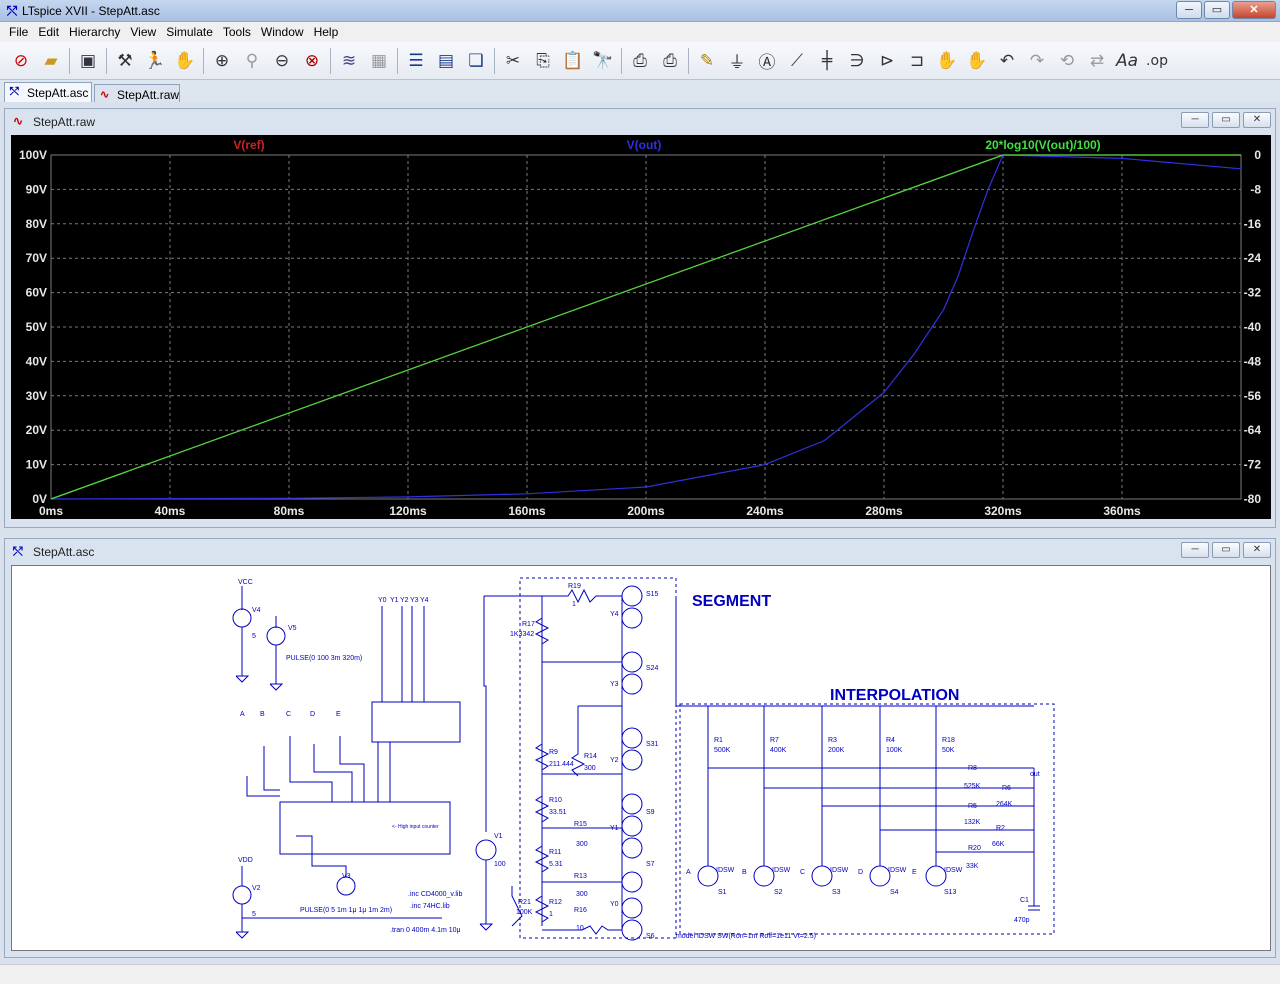 The height and width of the screenshot is (984, 1280). I want to click on menu-window: Window, so click(282, 32).